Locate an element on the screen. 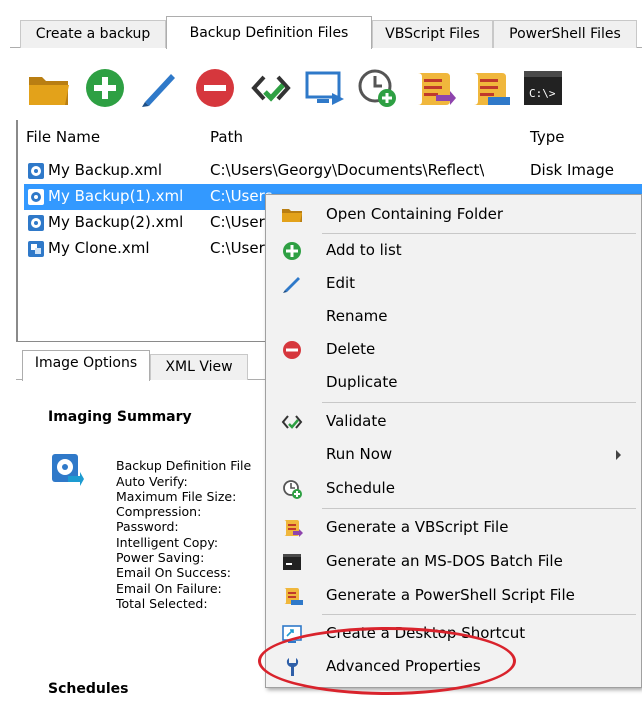 This screenshot has width=642, height=703. summary-item: Email On Failure: is located at coordinates (169, 588).